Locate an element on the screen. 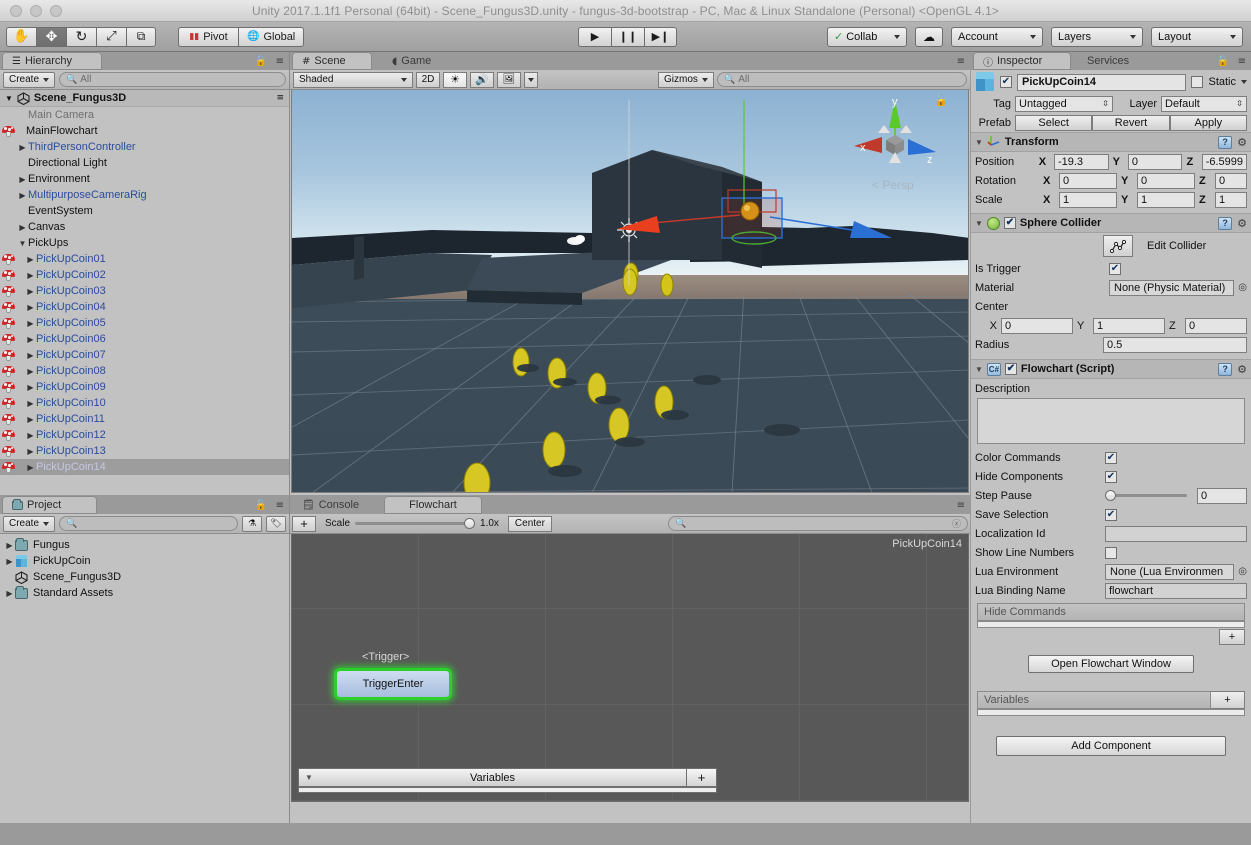  flowchart-enabled-checkbox is located at coordinates (1010, 369).